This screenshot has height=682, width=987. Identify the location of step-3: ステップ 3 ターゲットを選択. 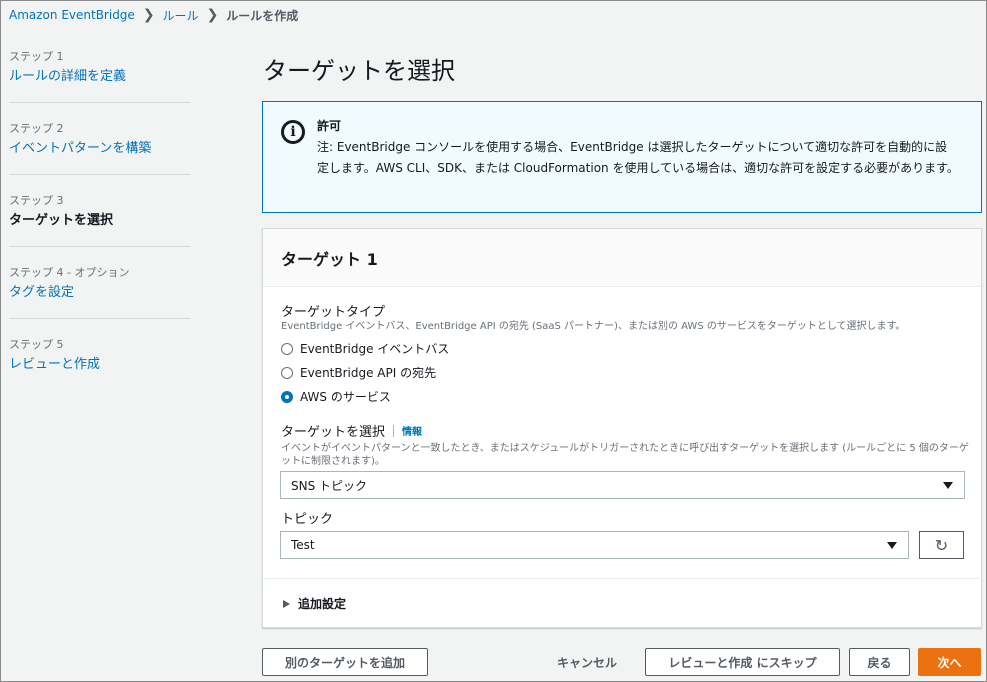
(99, 219).